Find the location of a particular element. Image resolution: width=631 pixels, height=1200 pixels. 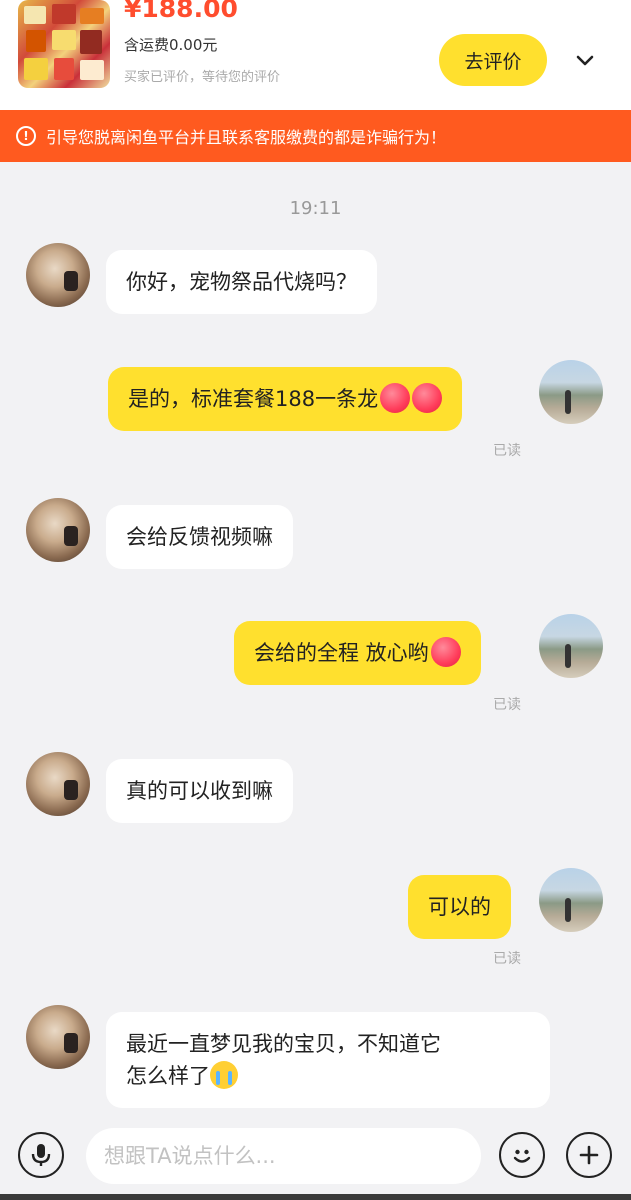

message-bubble-self: 可以的 is located at coordinates (459, 907).